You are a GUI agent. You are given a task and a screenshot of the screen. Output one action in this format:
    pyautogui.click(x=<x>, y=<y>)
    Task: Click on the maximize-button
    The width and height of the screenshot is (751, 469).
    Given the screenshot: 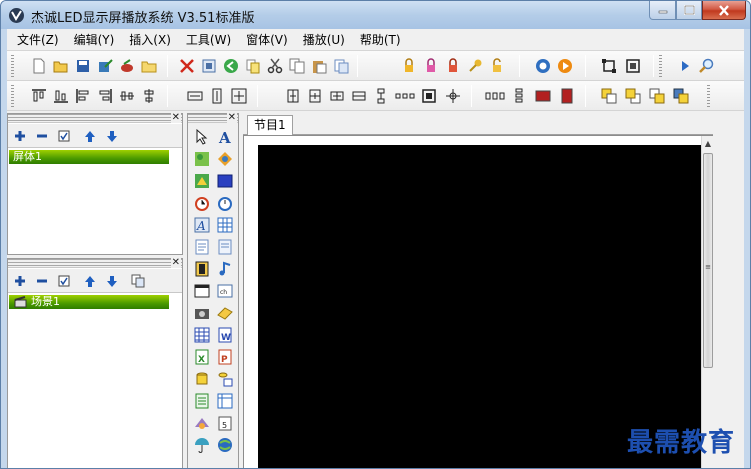 What is the action you would take?
    pyautogui.click(x=689, y=10)
    